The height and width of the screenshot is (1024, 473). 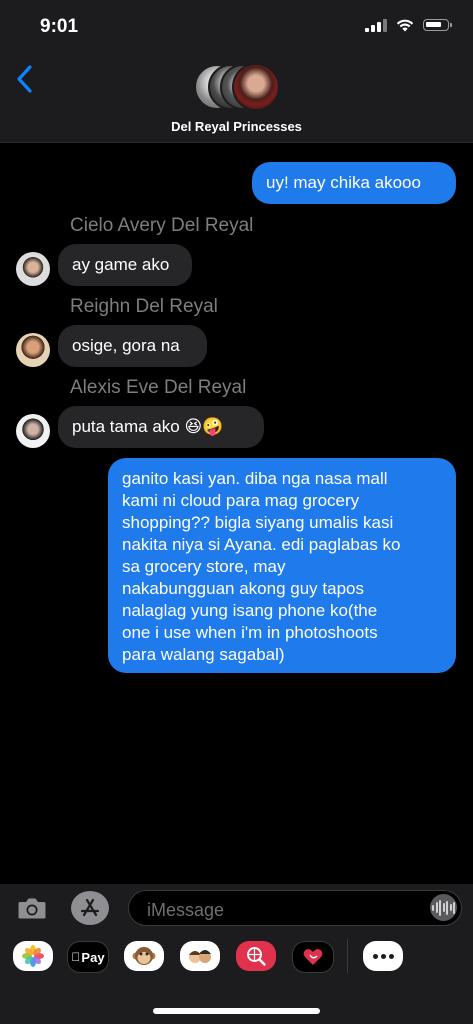 What do you see at coordinates (59, 26) in the screenshot?
I see `status-time: 9:01` at bounding box center [59, 26].